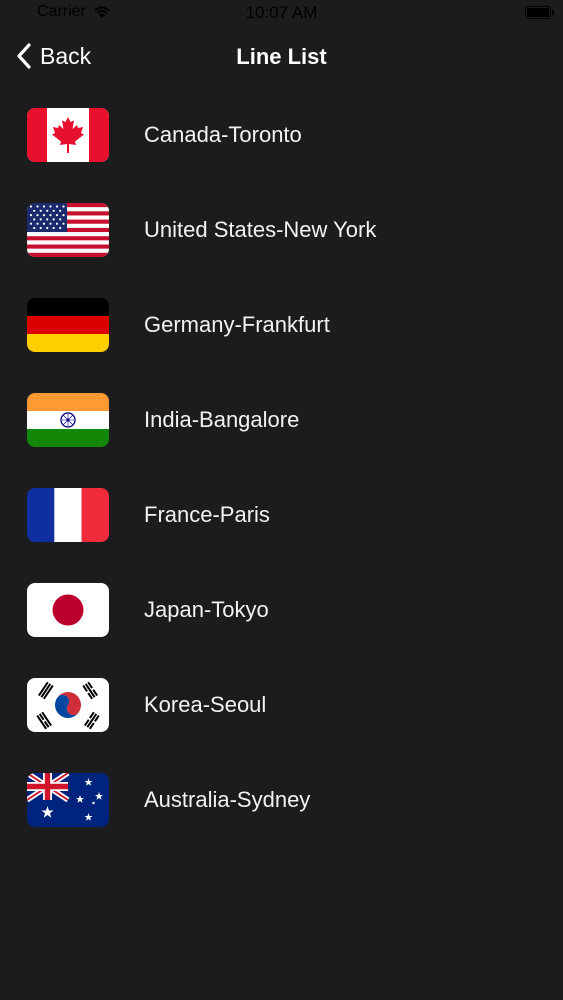 This screenshot has height=1000, width=563. What do you see at coordinates (281, 704) in the screenshot?
I see `line-row-korea-seoul: Korea-Seoul` at bounding box center [281, 704].